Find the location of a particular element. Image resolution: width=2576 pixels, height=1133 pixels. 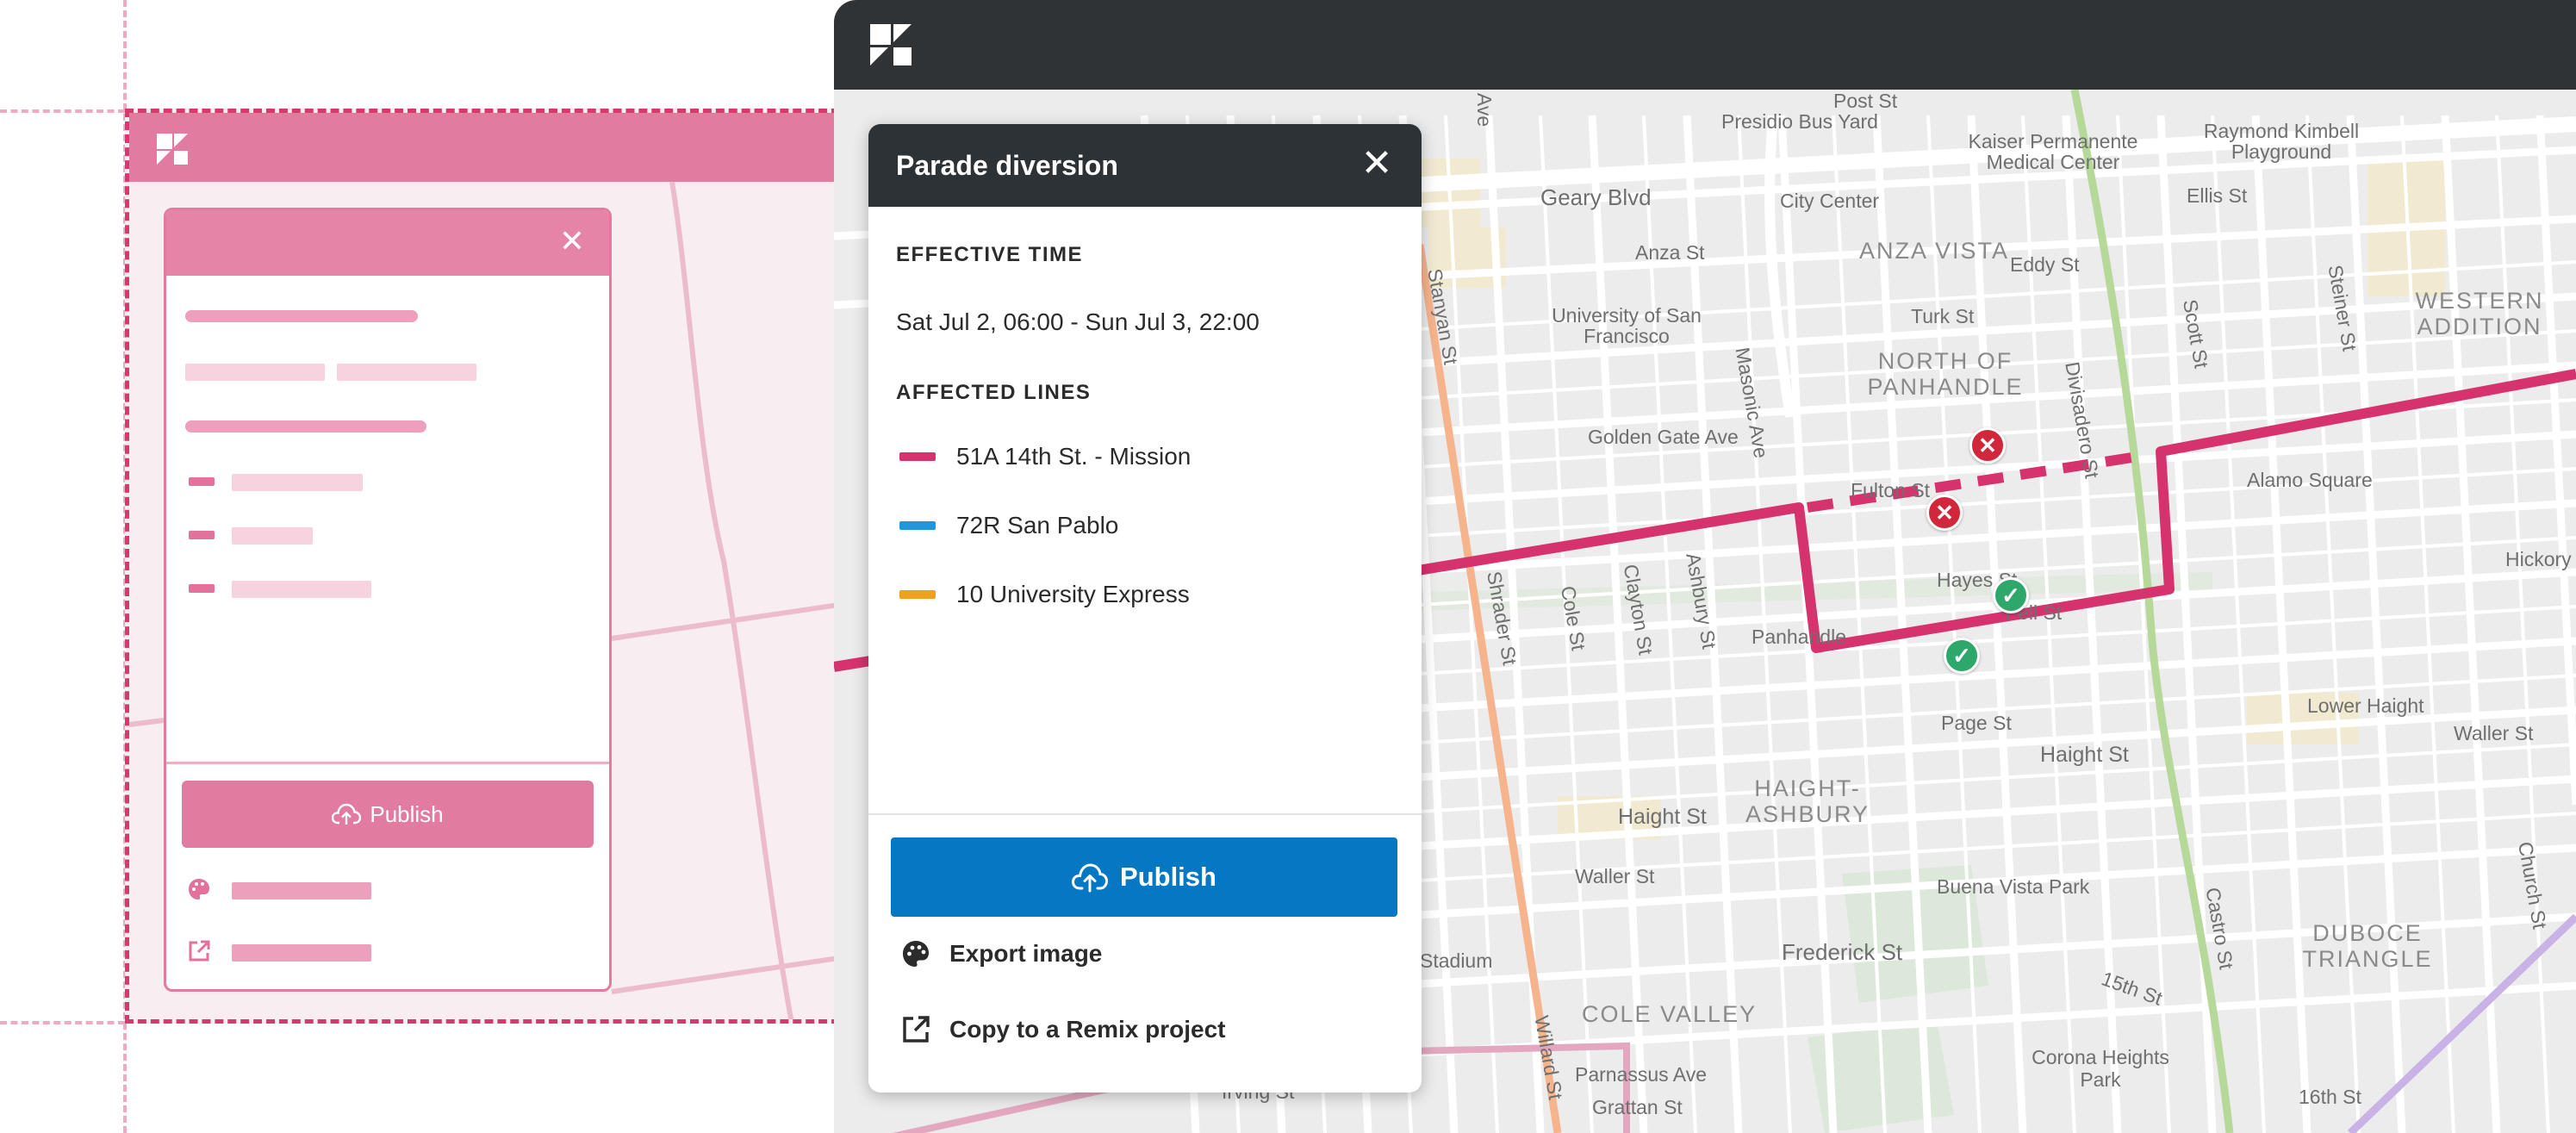

map-label: Eddy St is located at coordinates (2045, 264).